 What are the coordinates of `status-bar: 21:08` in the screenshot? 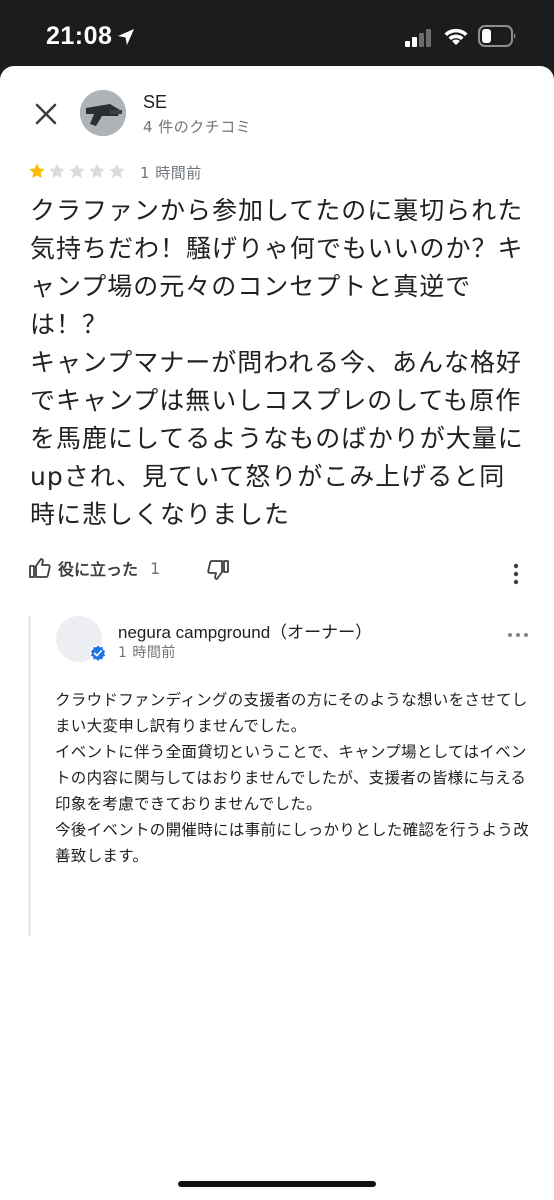 It's located at (277, 33).